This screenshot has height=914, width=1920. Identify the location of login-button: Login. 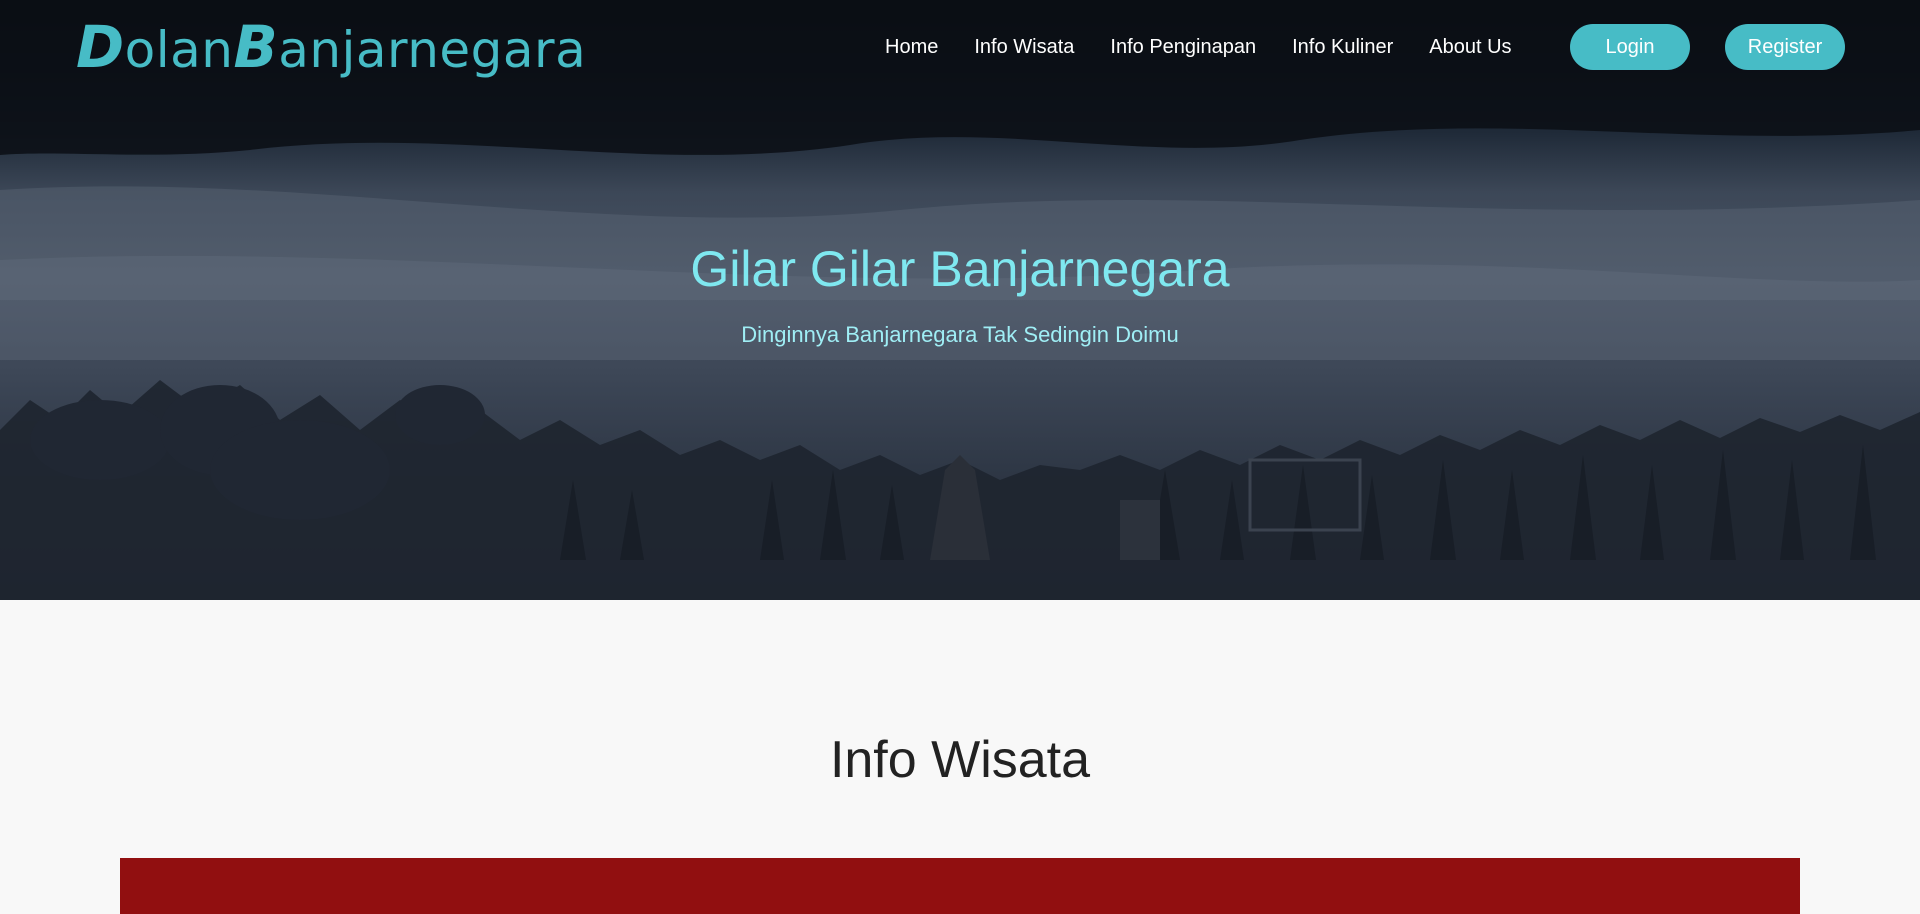
(1630, 47).